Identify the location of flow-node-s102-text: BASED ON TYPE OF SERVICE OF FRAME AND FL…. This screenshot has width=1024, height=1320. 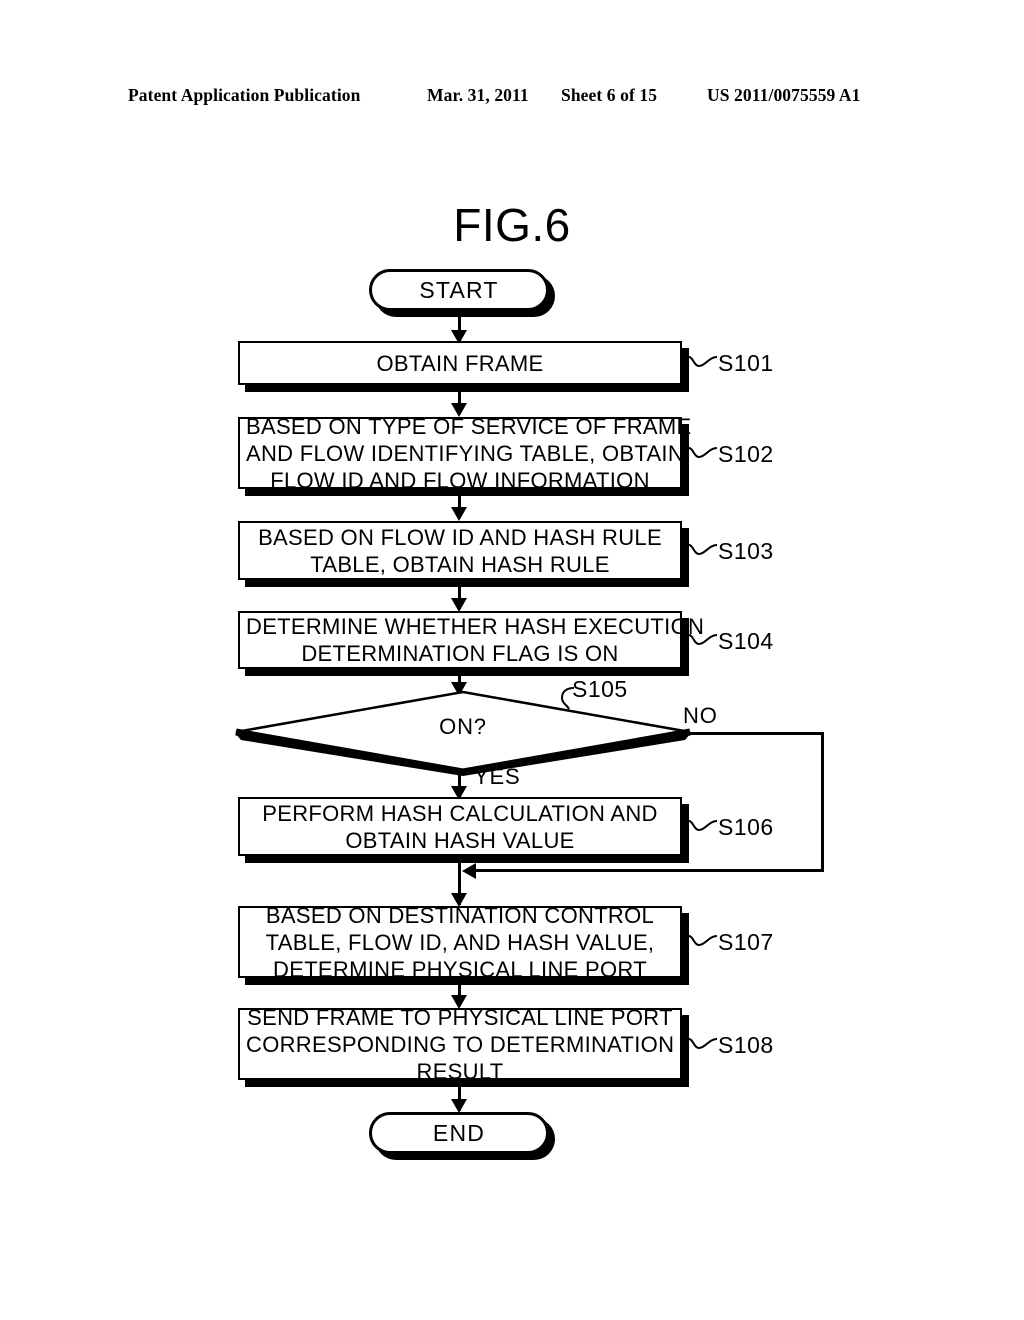
(469, 453).